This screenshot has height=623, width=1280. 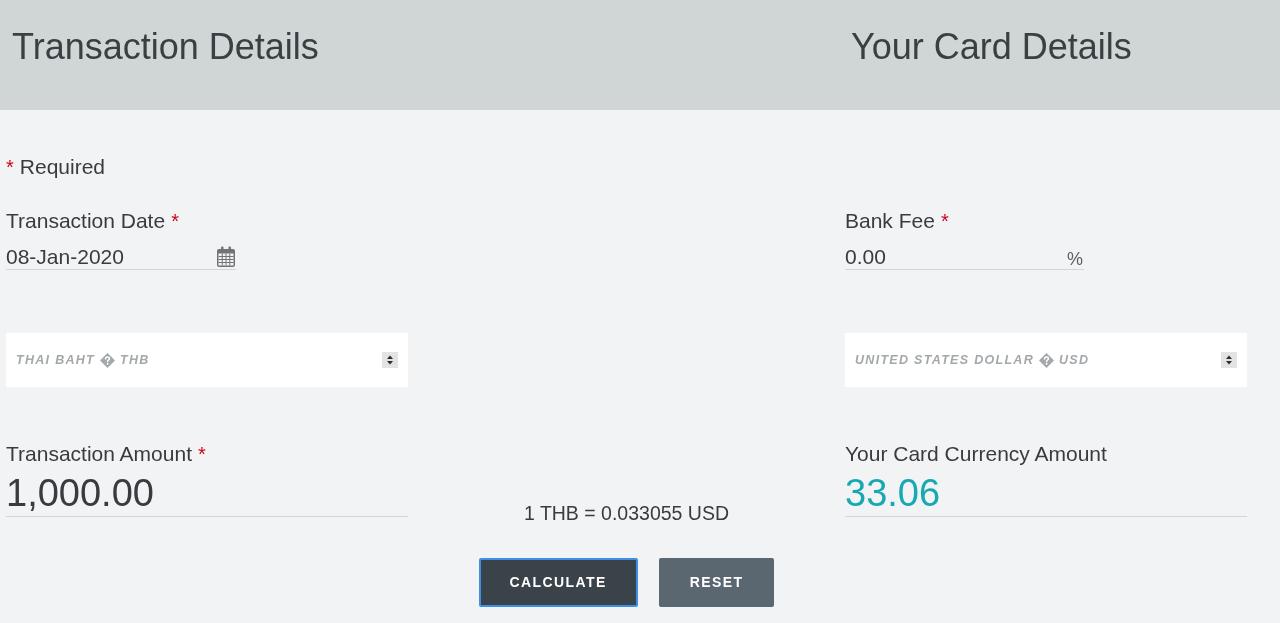 I want to click on required-note: Required, so click(x=62, y=167).